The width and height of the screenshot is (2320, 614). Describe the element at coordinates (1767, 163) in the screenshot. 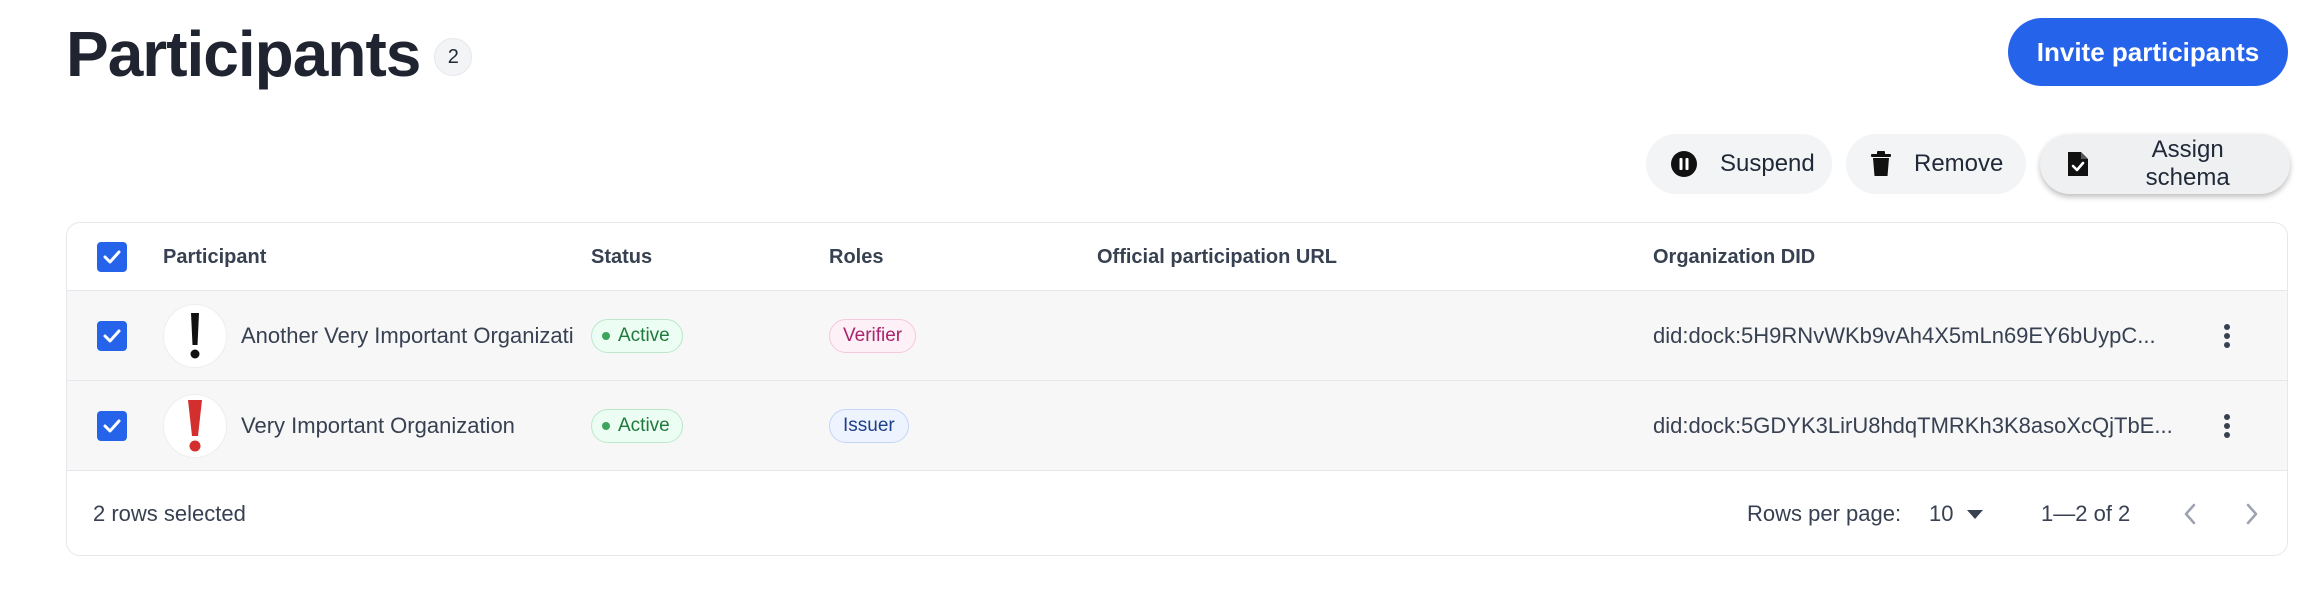

I see `suspend-label: Suspend` at that location.